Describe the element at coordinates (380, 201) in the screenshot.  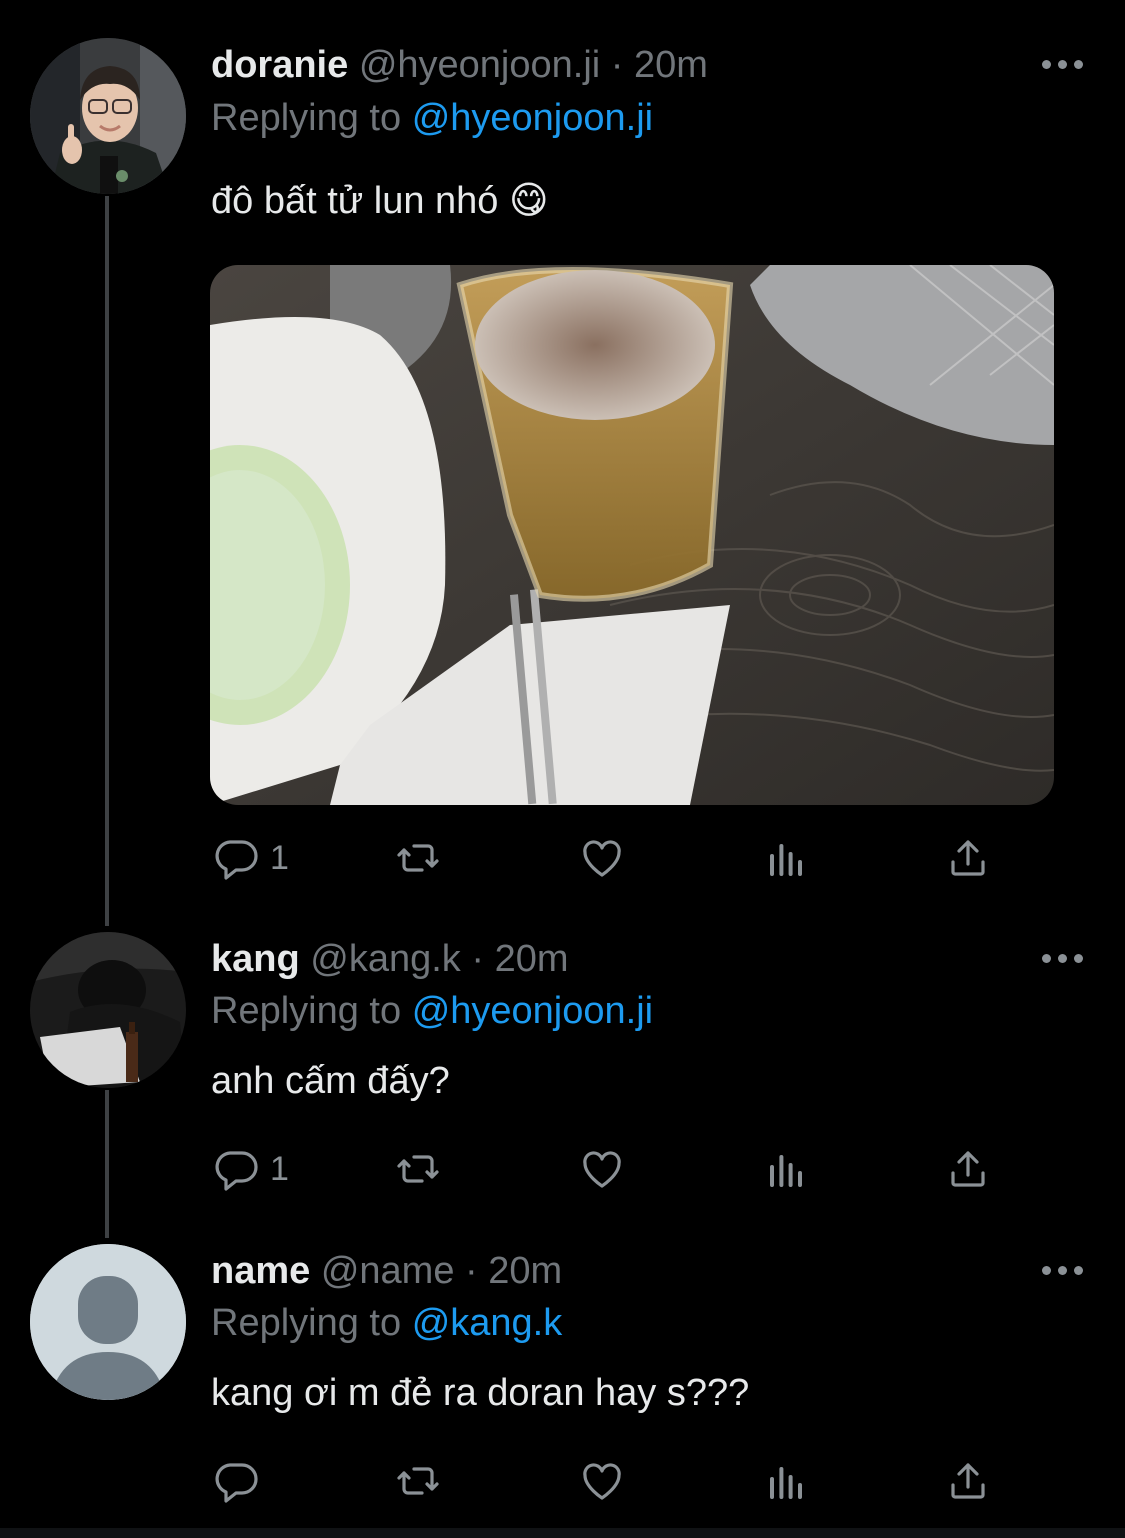
I see `tweet-text: đô bất tử lun nhó 😋` at that location.